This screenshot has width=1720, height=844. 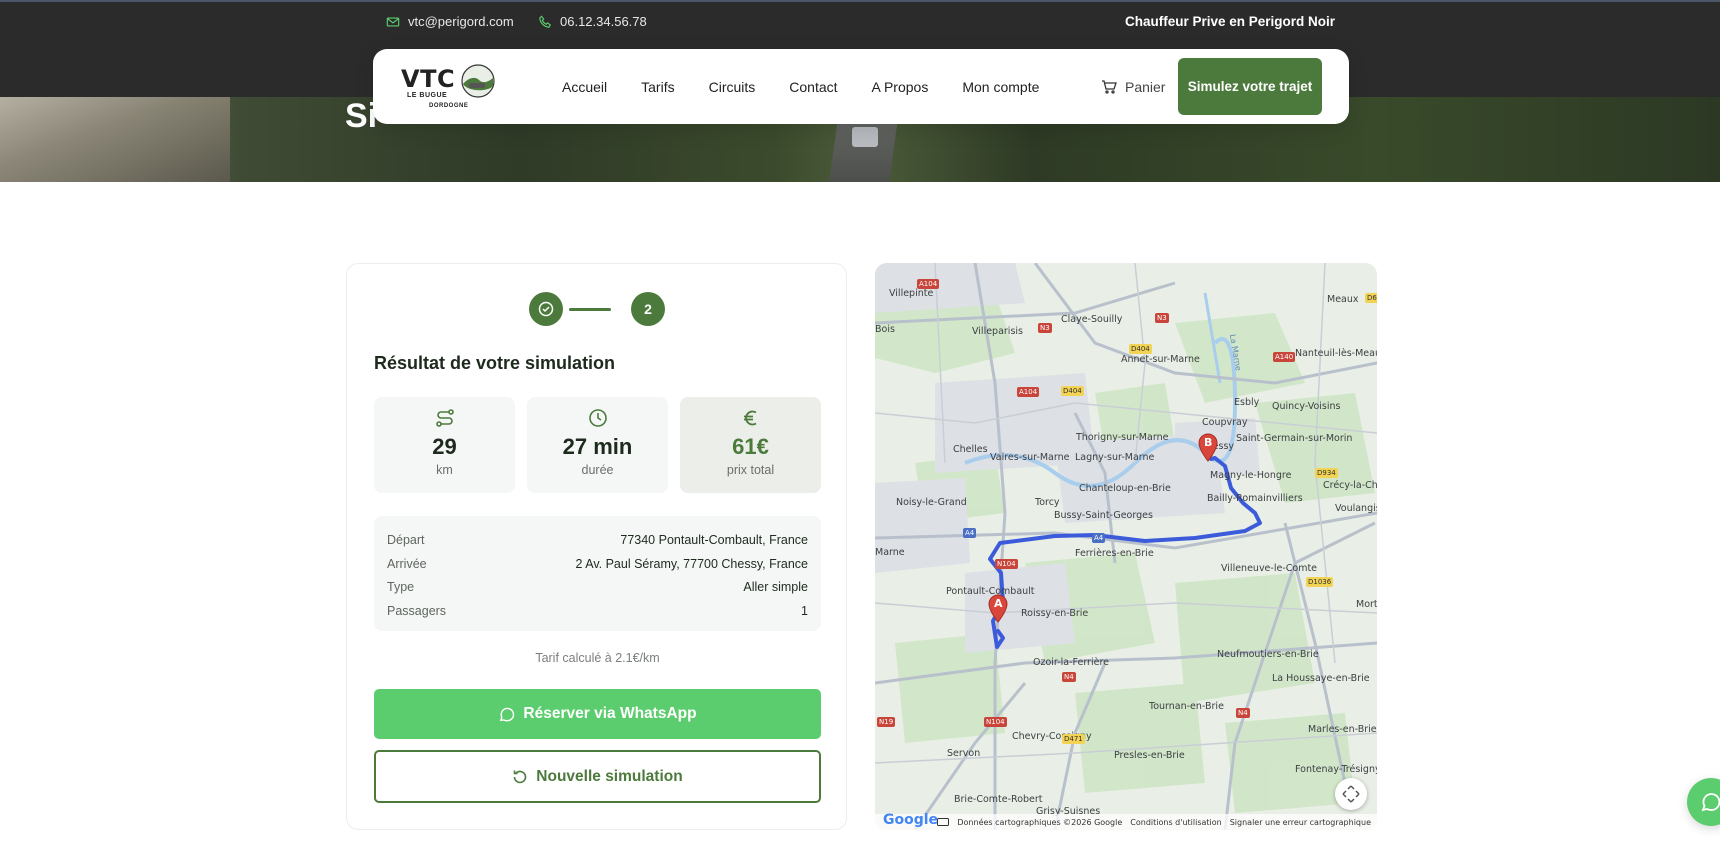 I want to click on duration-value: 27 min, so click(x=597, y=446).